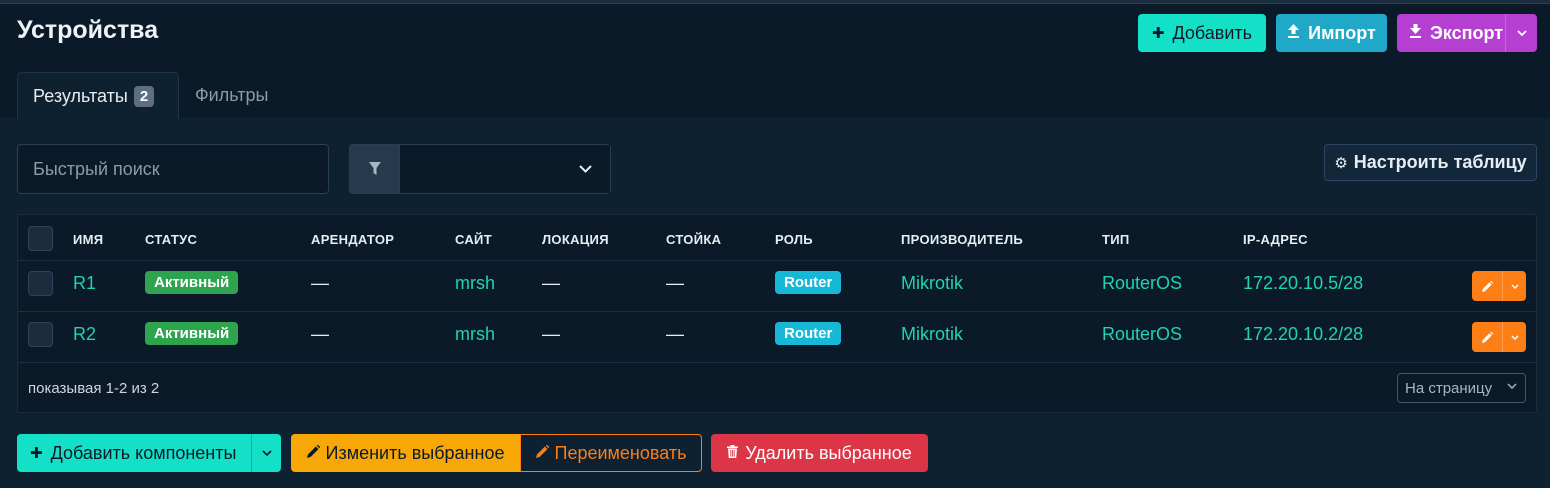 The image size is (1550, 488). Describe the element at coordinates (94, 388) in the screenshot. I see `pagination-summary: показывая 1-2 из 2` at that location.